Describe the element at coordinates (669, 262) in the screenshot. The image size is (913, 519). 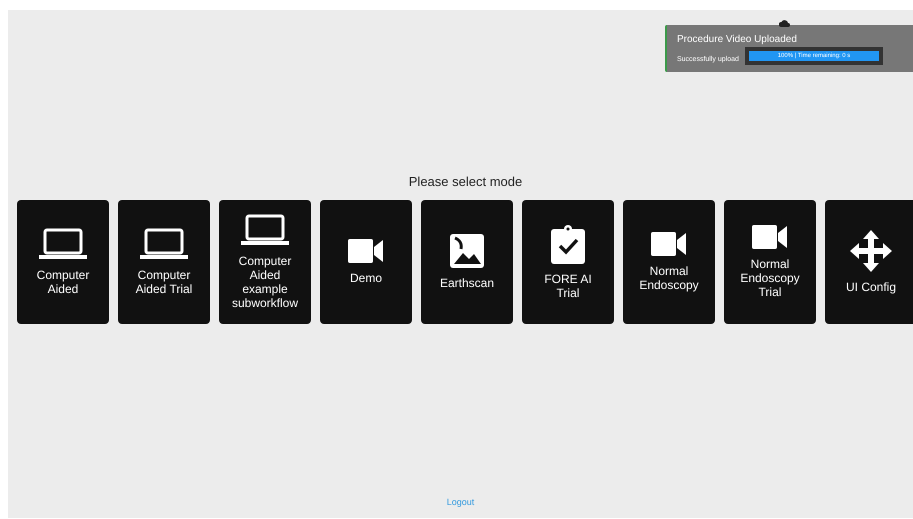
I see `mode-tile: Normal Endoscopy` at that location.